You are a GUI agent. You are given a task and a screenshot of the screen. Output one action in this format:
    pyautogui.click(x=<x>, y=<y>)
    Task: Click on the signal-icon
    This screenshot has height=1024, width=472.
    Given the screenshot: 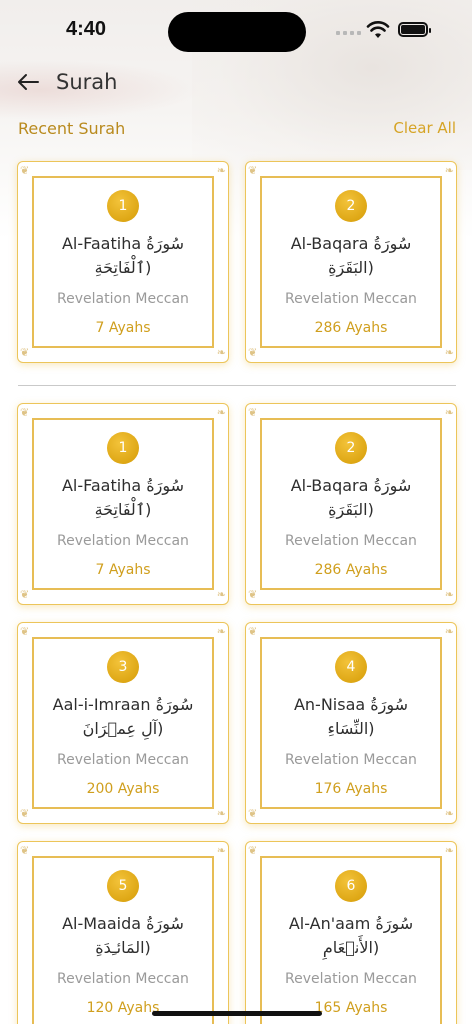 What is the action you would take?
    pyautogui.click(x=348, y=33)
    